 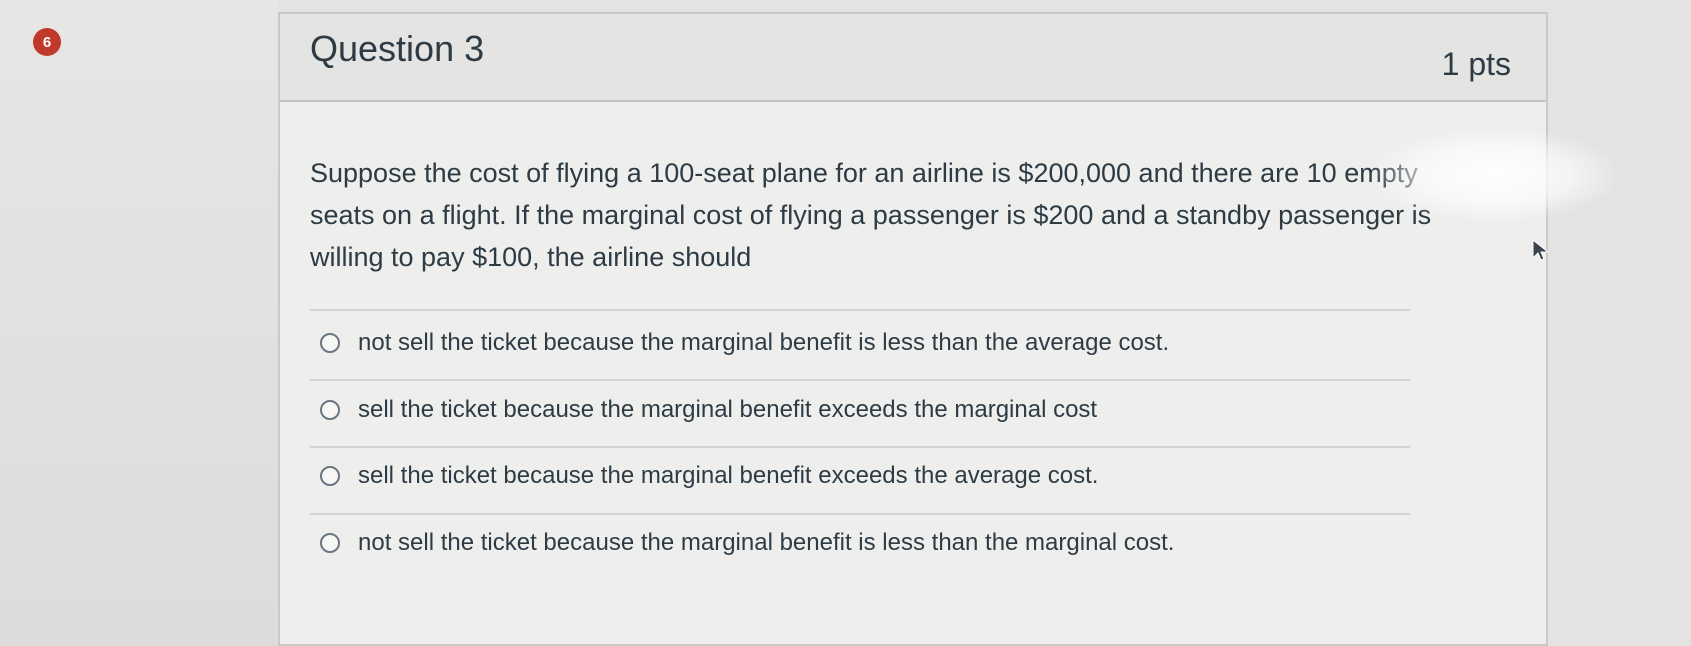 What do you see at coordinates (1476, 64) in the screenshot?
I see `question-points: 1 pts` at bounding box center [1476, 64].